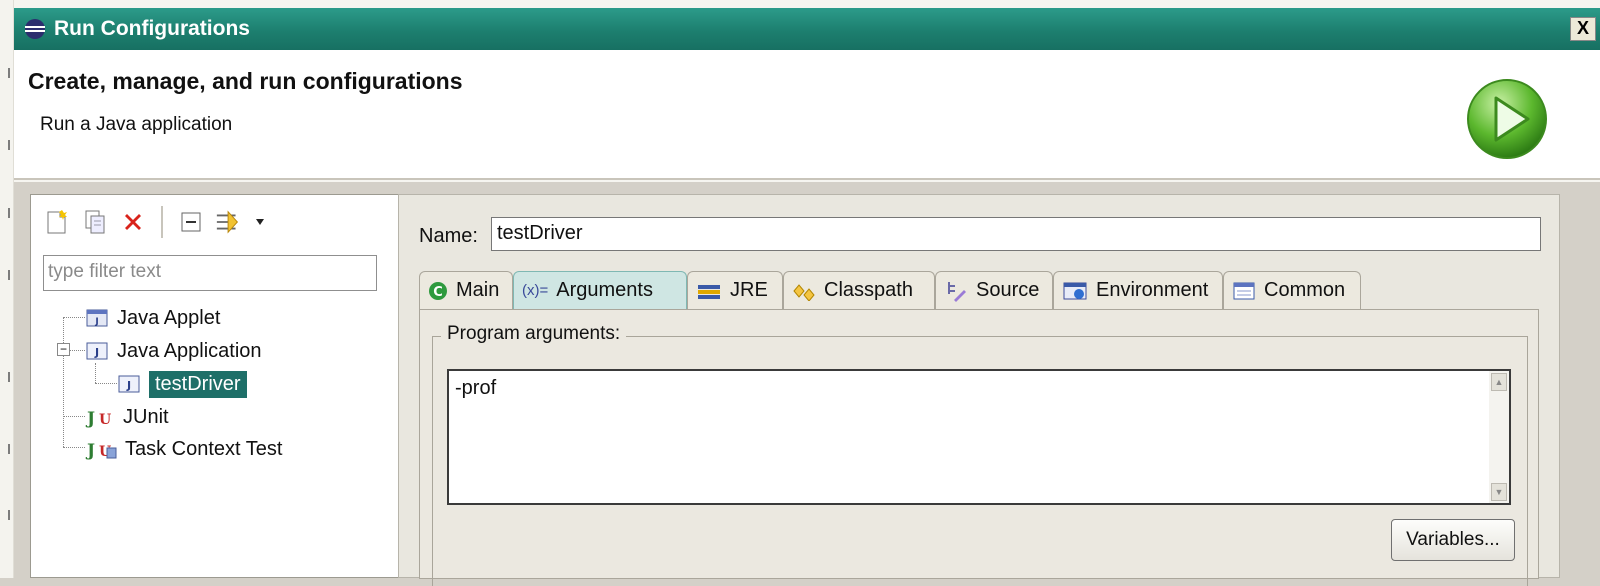  I want to click on tree-item-junit: JU JUnit, so click(127, 417).